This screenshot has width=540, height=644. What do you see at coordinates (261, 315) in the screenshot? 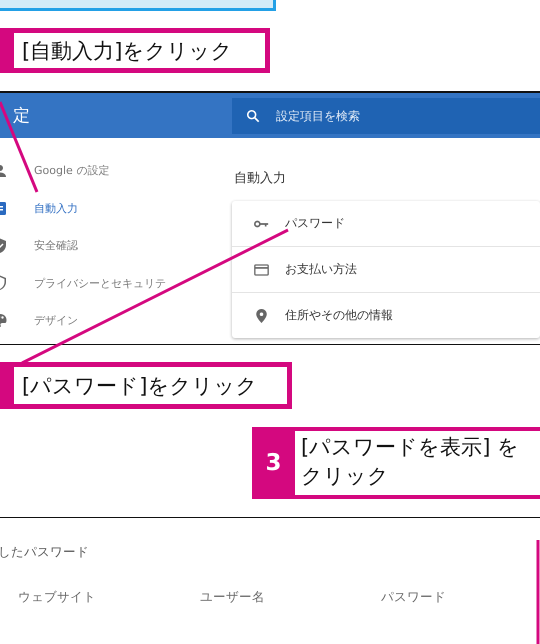
I see `location-pin-icon` at bounding box center [261, 315].